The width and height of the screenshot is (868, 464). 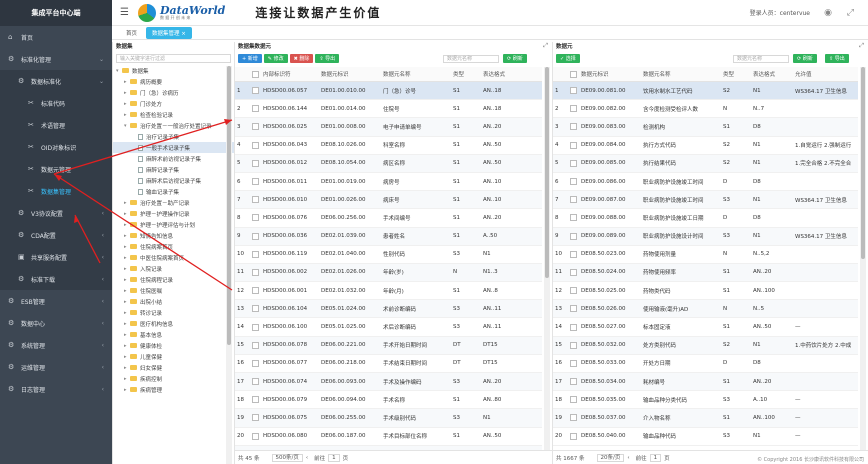 What do you see at coordinates (705, 127) in the screenshot?
I see `table-row: 3 DE09.00.083.00 检测机构 S1 D8` at bounding box center [705, 127].